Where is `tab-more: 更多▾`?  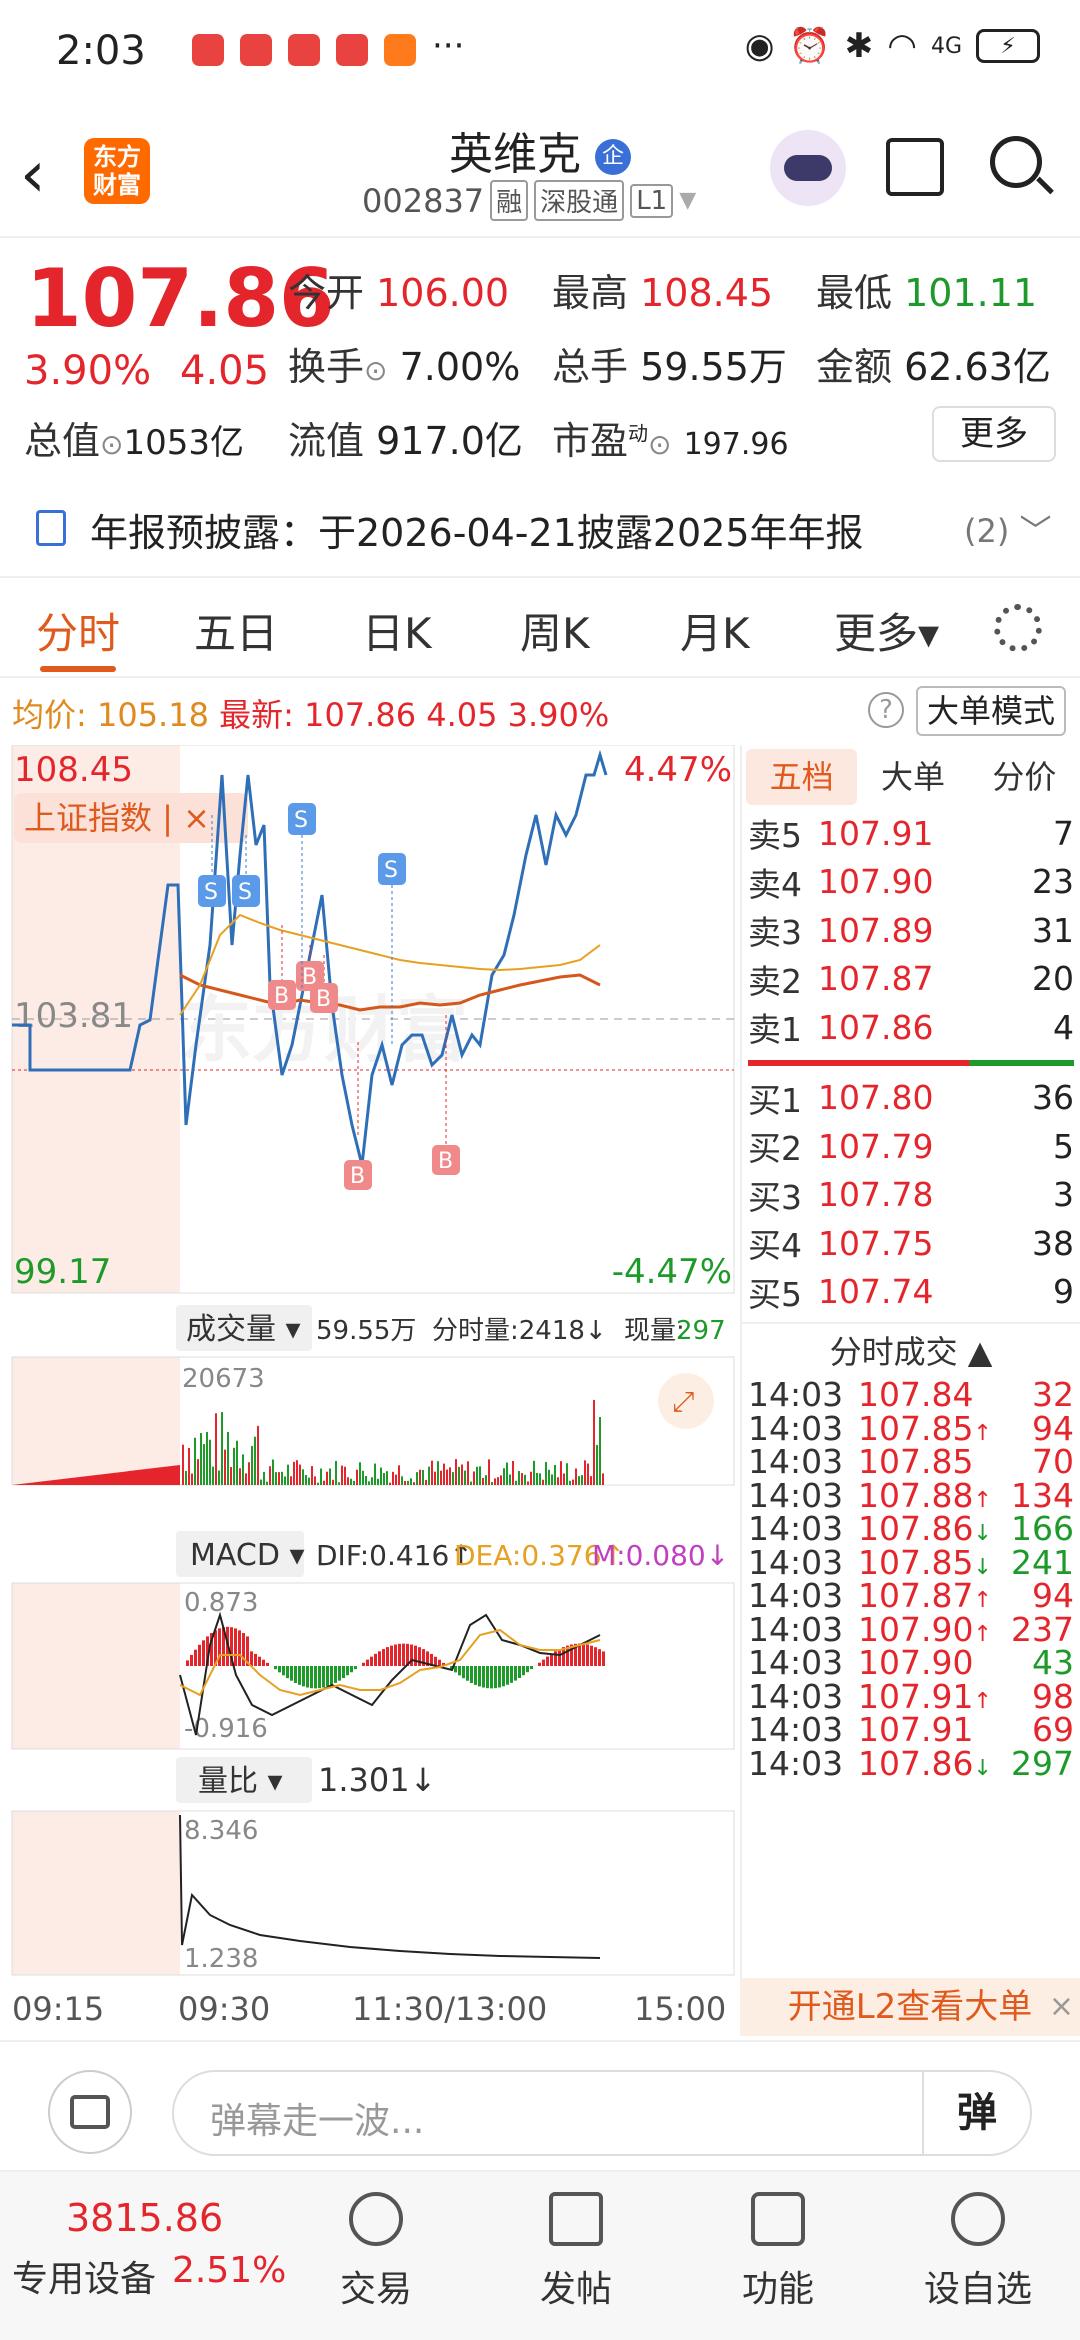
tab-more: 更多▾ is located at coordinates (886, 630).